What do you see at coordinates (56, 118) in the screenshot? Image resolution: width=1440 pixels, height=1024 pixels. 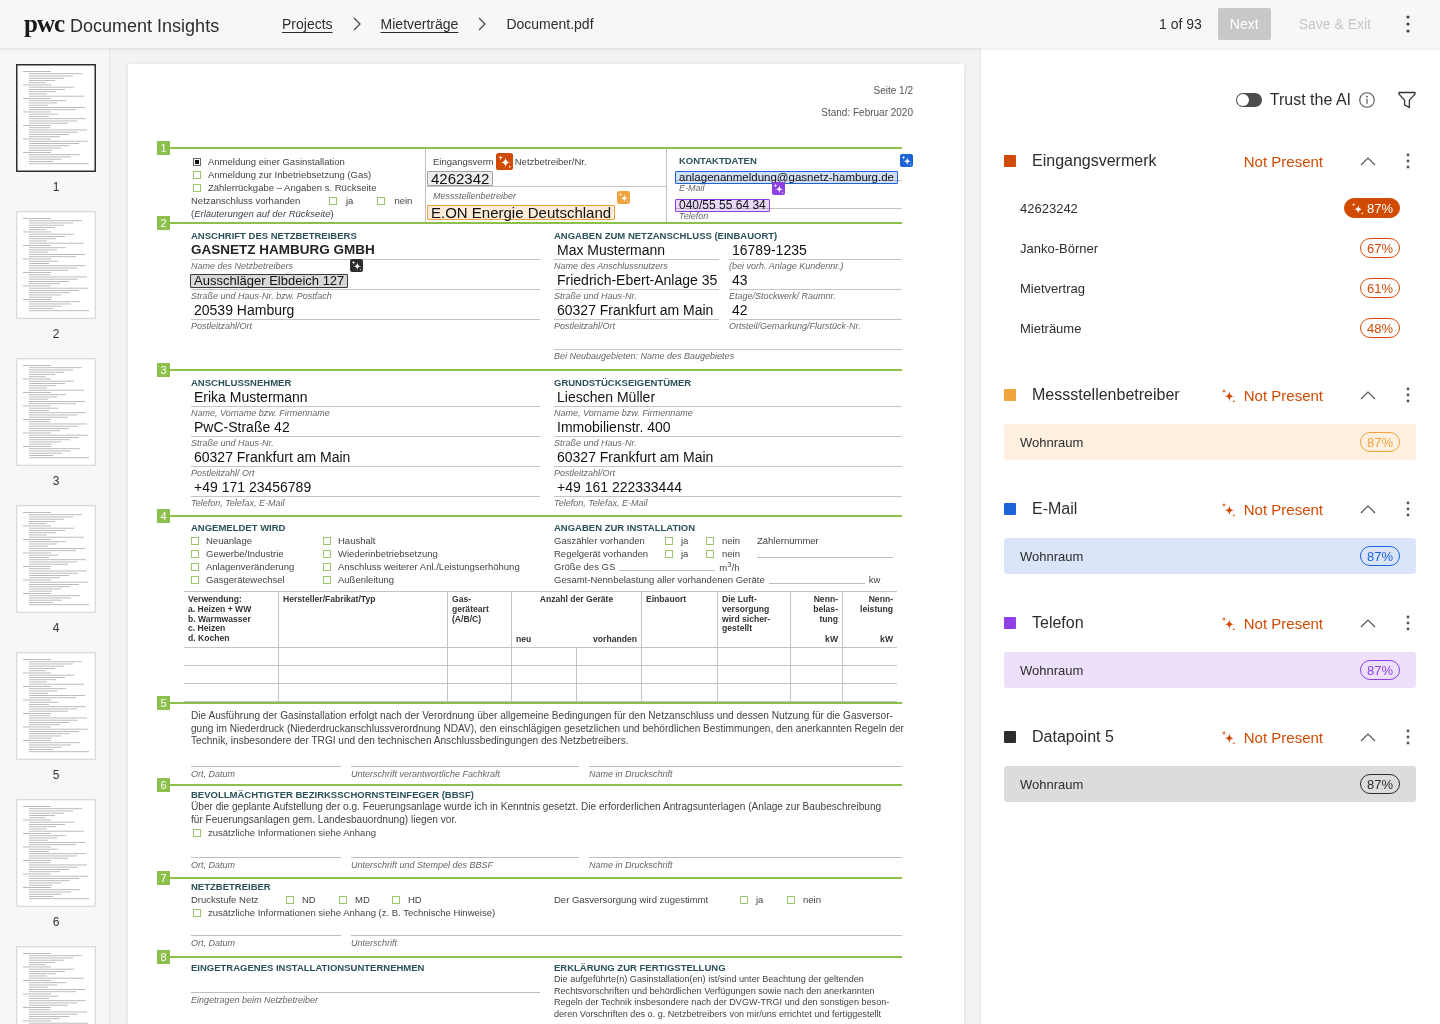 I see `page-thumbnail` at bounding box center [56, 118].